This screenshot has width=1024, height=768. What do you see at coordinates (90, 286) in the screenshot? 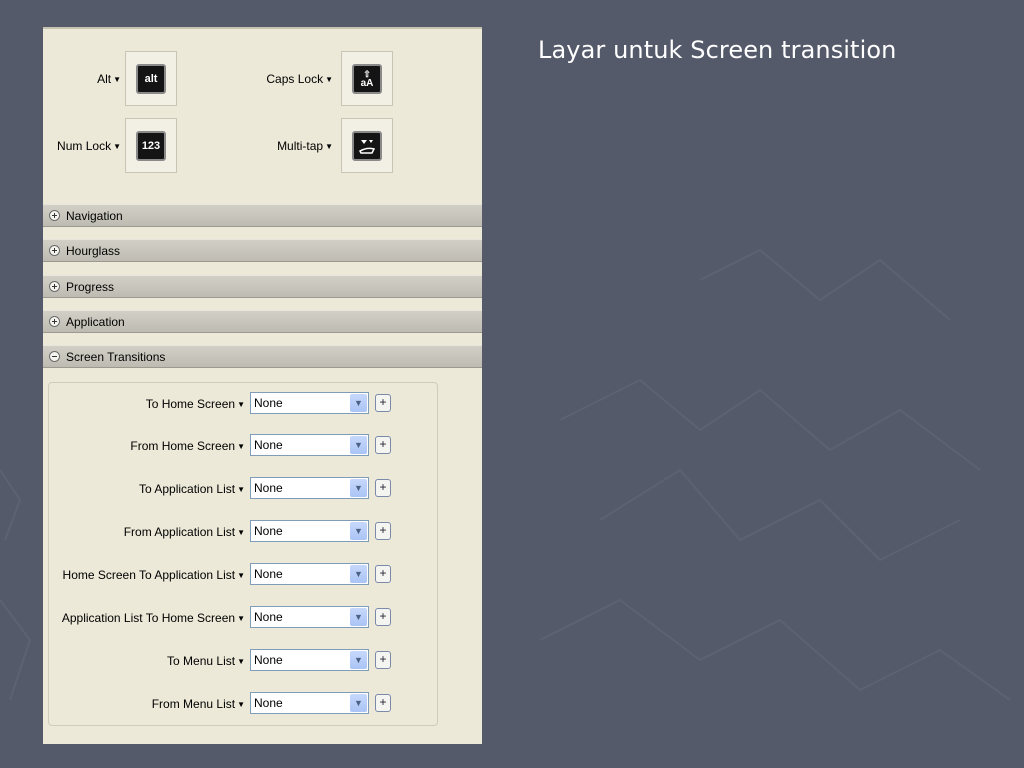
I see `section-label: Progress` at bounding box center [90, 286].